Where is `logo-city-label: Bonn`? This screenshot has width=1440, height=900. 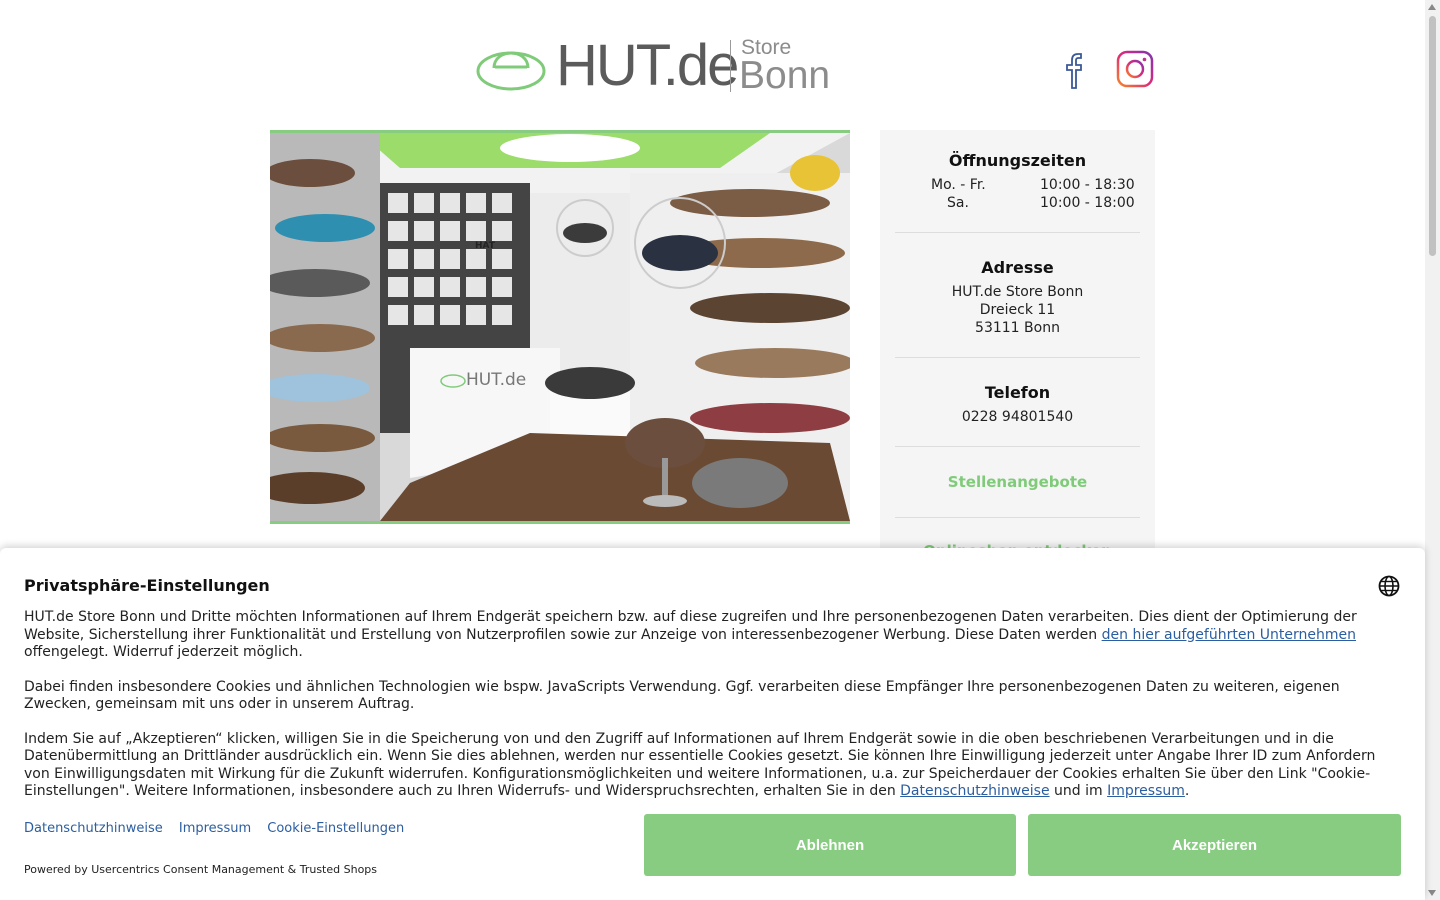
logo-city-label: Bonn is located at coordinates (785, 75).